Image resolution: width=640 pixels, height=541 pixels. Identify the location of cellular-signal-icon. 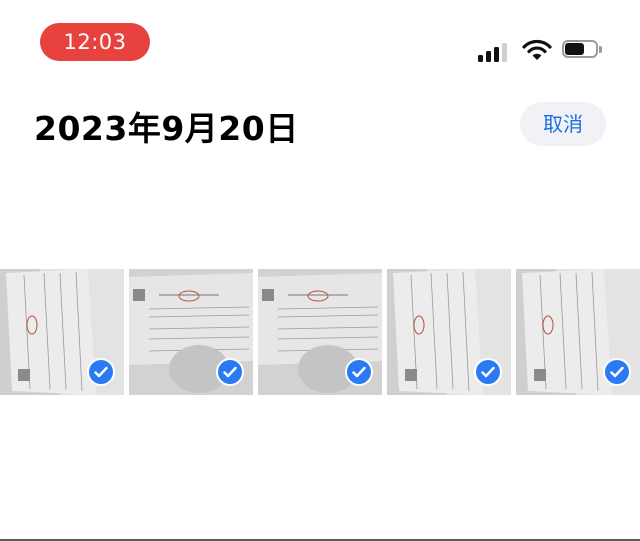
(495, 51).